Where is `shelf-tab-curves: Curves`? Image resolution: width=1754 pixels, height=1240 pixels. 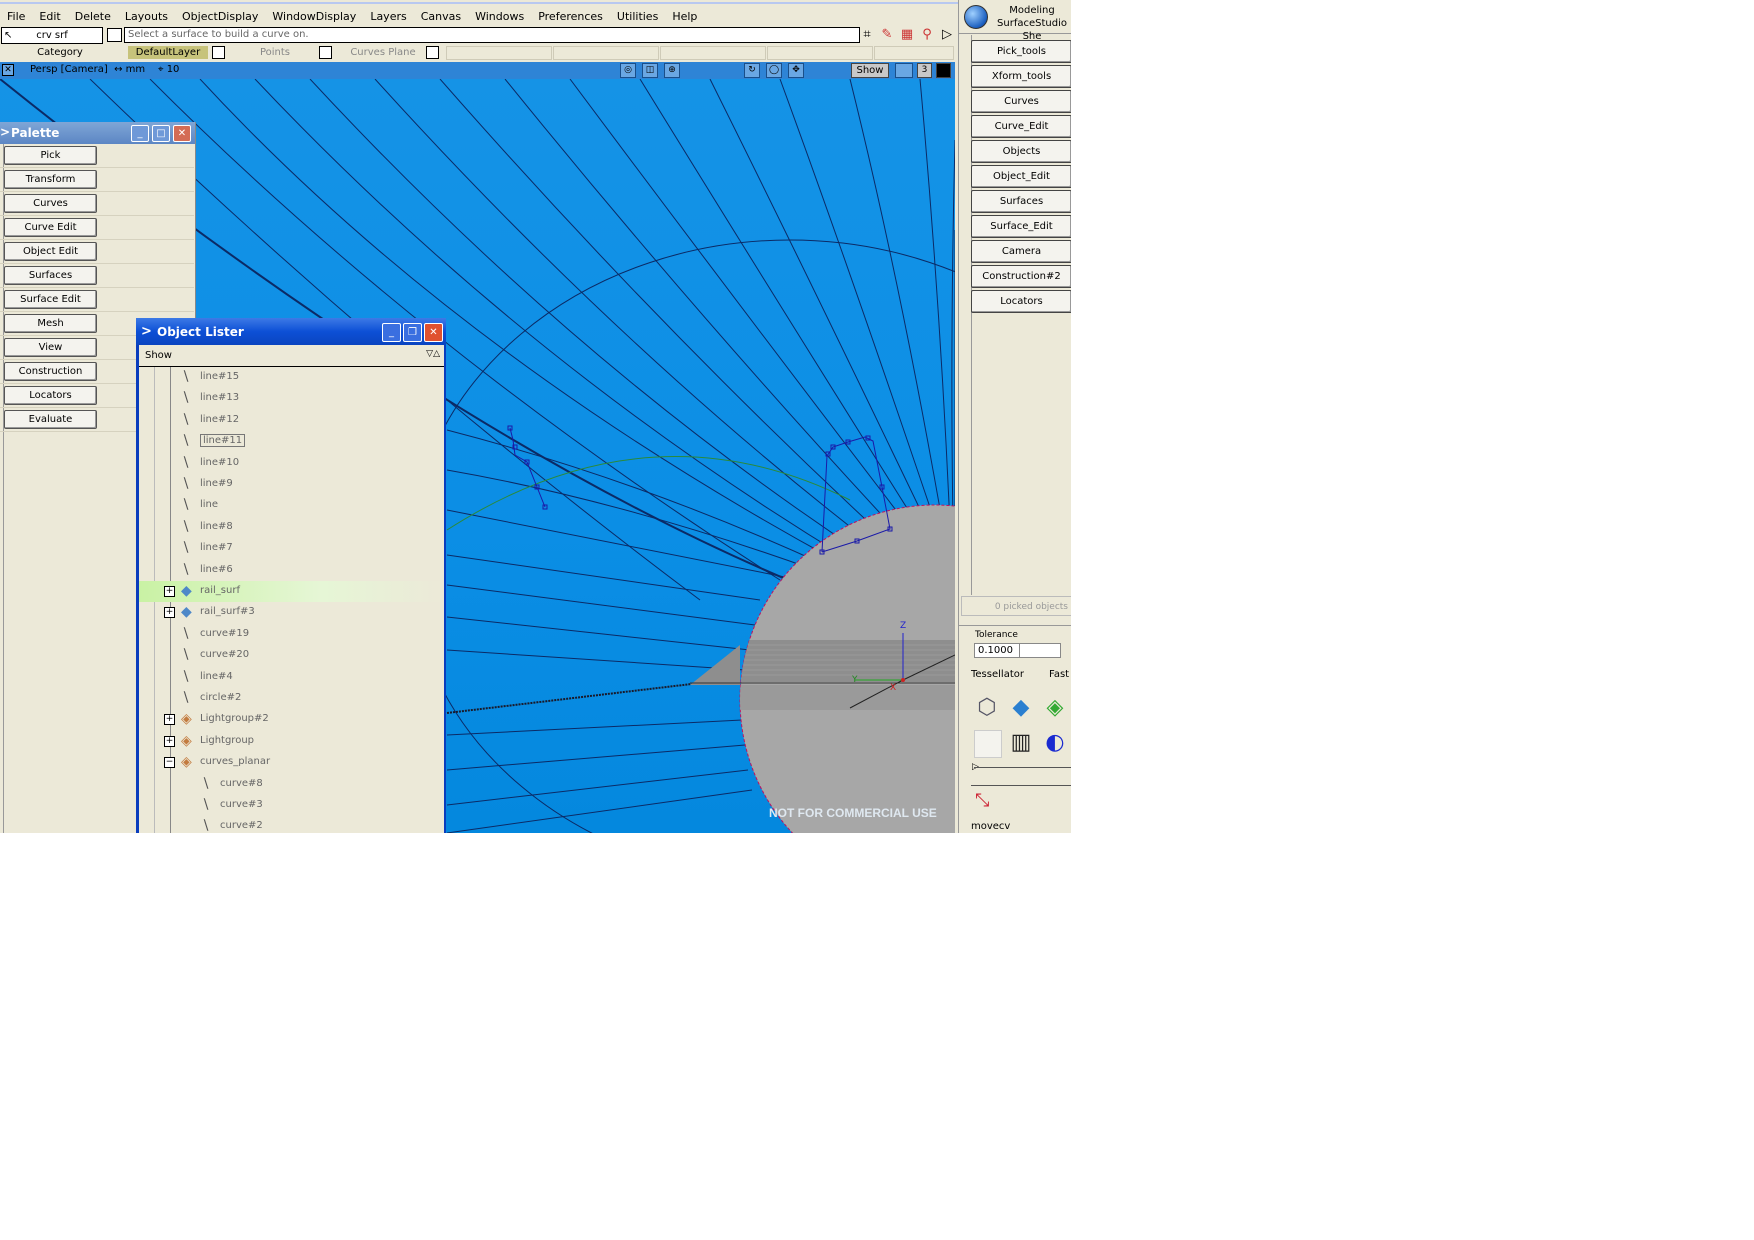
shelf-tab-curves: Curves is located at coordinates (1021, 101).